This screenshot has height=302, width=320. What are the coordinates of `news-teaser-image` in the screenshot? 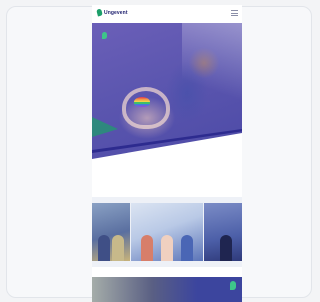 It's located at (167, 289).